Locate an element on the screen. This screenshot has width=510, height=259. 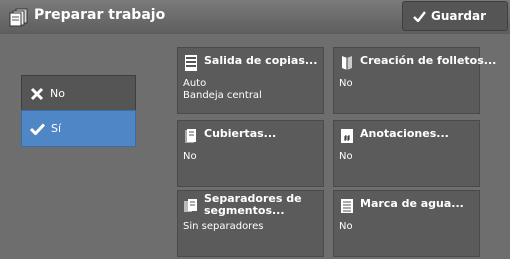
page-title: Preparar trabajo is located at coordinates (100, 15).